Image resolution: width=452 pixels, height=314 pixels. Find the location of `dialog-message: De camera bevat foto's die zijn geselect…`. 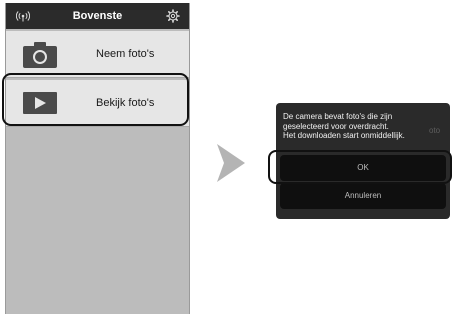

dialog-message: De camera bevat foto's die zijn geselect… is located at coordinates (364, 126).